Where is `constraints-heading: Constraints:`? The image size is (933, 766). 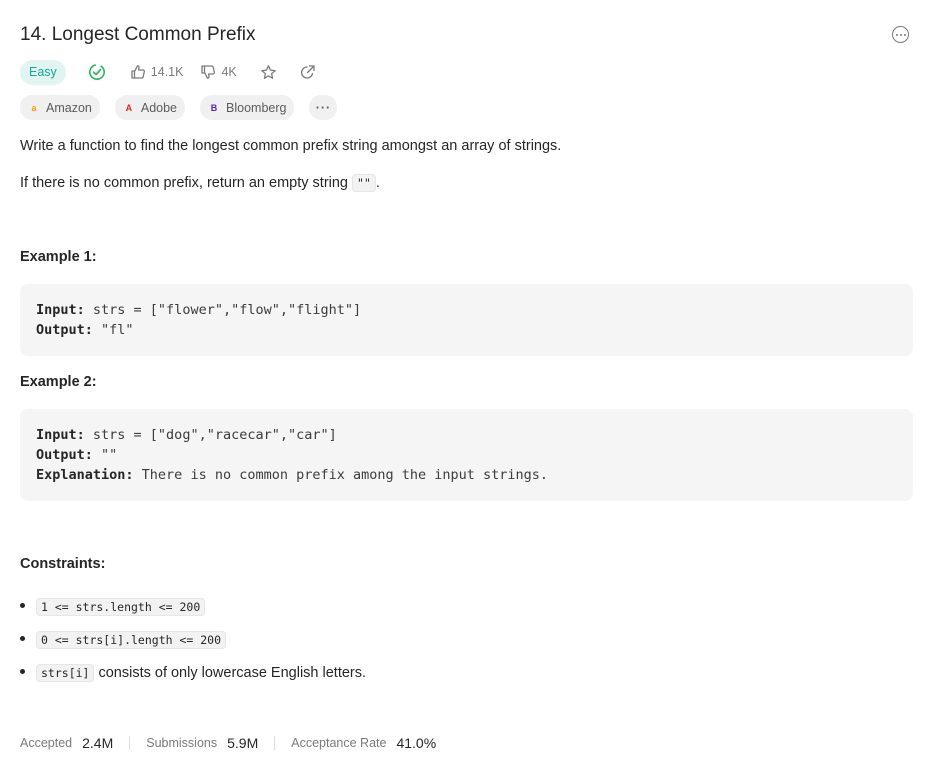 constraints-heading: Constraints: is located at coordinates (63, 564).